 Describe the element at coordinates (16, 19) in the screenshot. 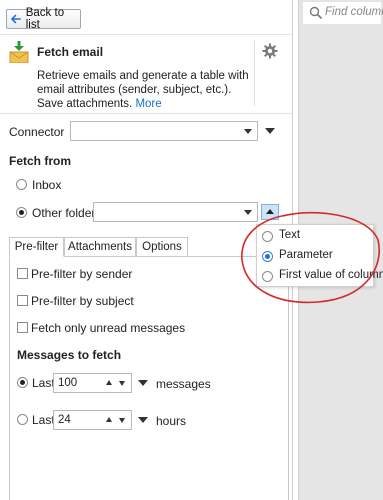

I see `arrow-left-icon` at that location.